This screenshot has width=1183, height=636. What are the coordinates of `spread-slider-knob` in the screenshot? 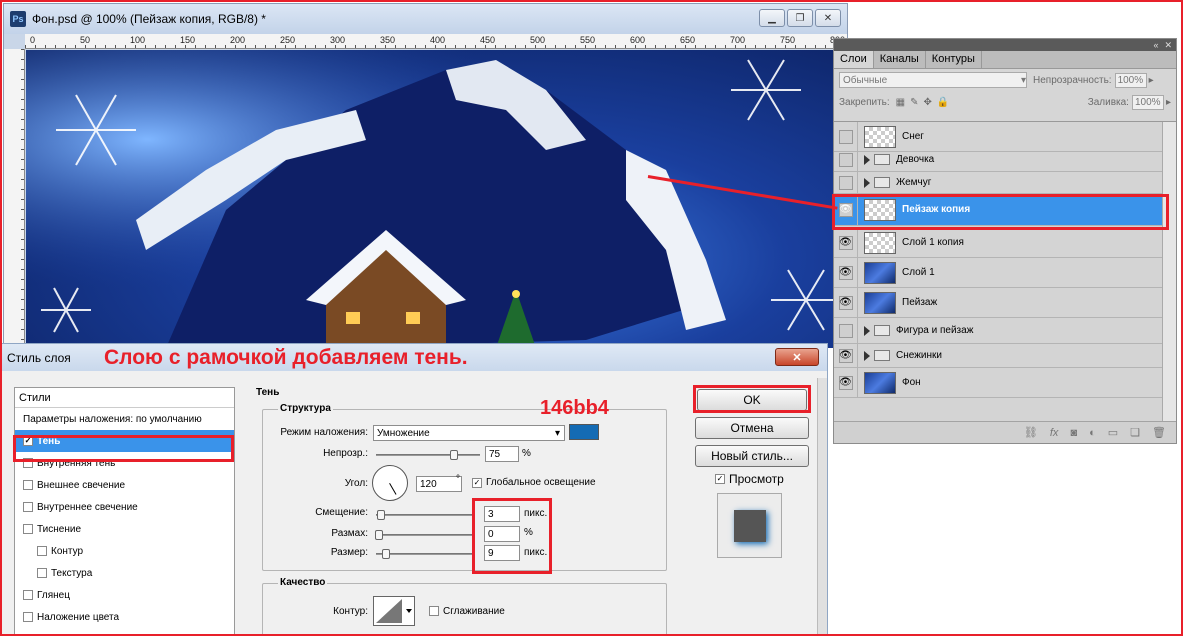 It's located at (379, 535).